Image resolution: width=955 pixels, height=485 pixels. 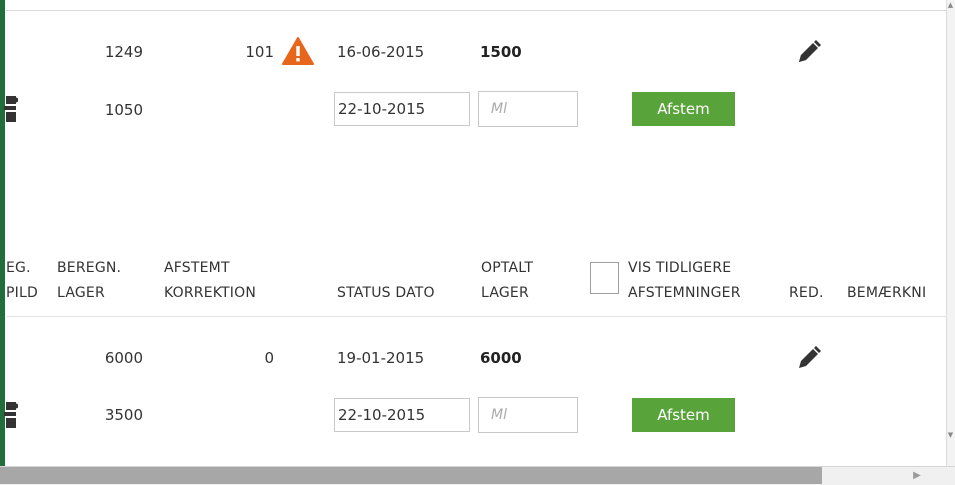 What do you see at coordinates (269, 358) in the screenshot?
I see `row2-correction: 0` at bounding box center [269, 358].